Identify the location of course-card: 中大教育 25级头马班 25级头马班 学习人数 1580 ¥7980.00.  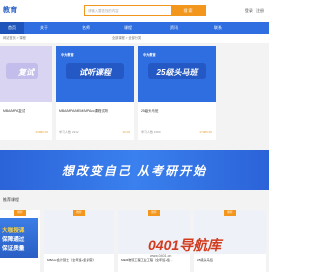
(177, 93).